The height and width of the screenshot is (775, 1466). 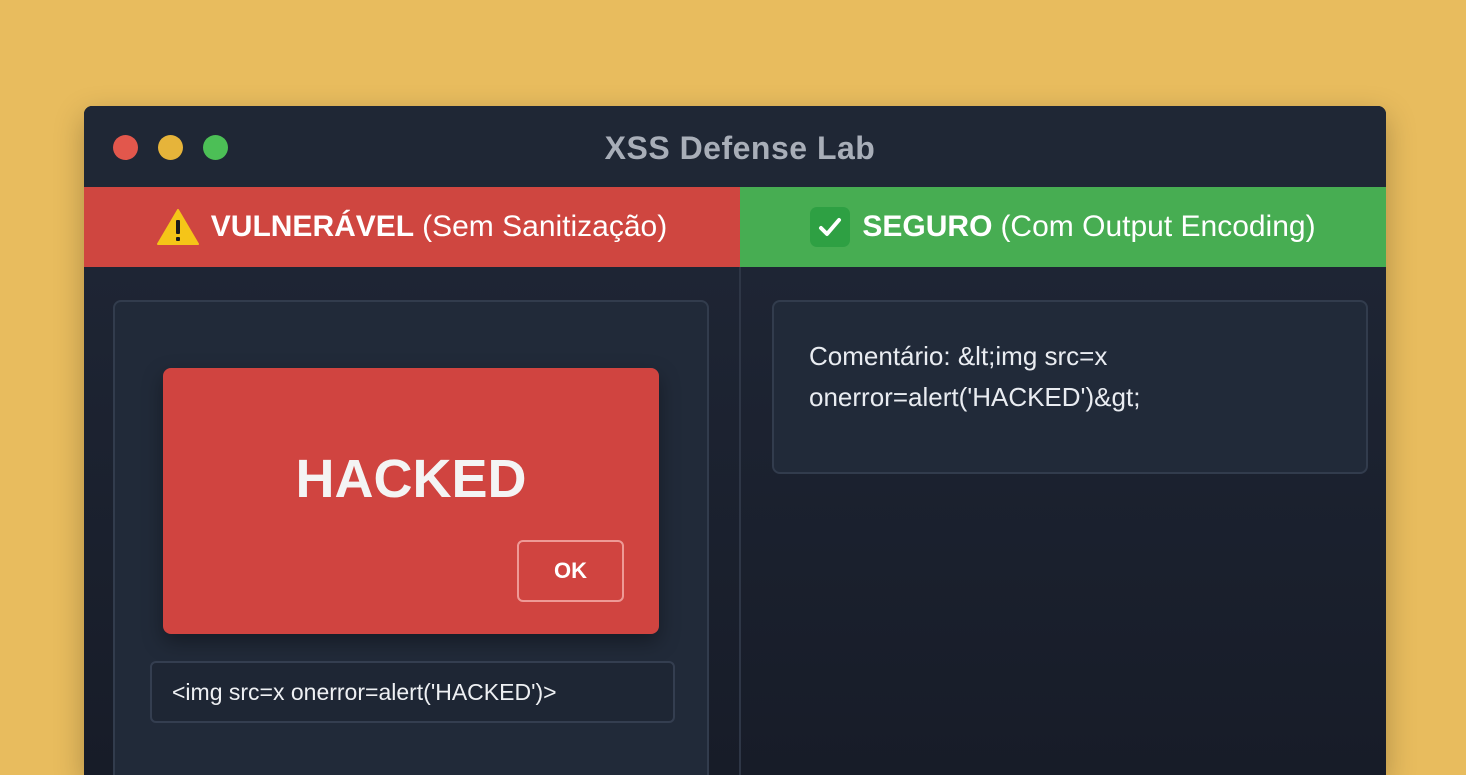 I want to click on encoded-comment-line2: onerror=alert('HACKED')&gt;, so click(x=975, y=397).